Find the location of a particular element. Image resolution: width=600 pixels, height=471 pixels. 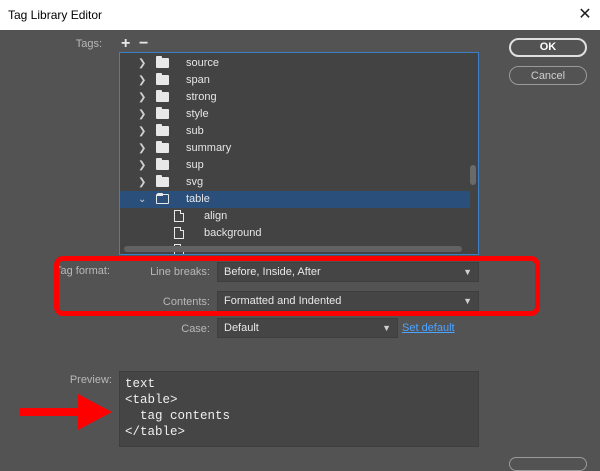

case-select: Default ▼ is located at coordinates (307, 328).